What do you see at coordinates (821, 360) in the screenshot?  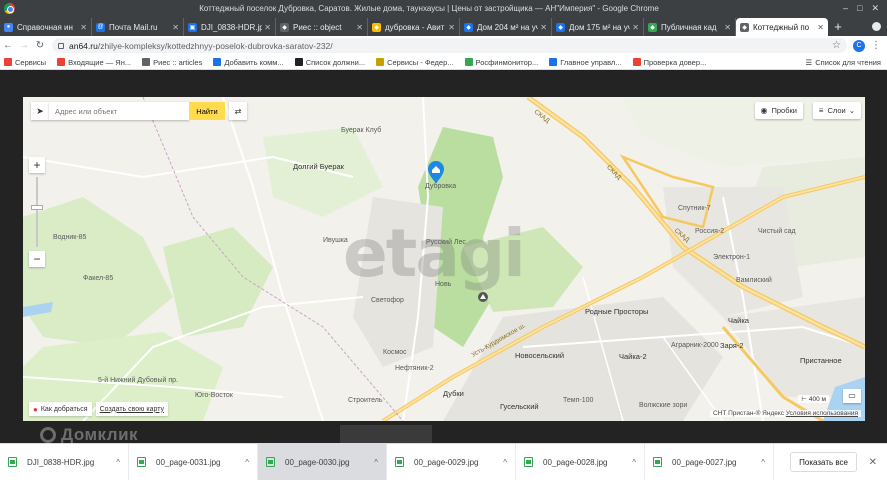 I see `map-label: Пристанное` at bounding box center [821, 360].